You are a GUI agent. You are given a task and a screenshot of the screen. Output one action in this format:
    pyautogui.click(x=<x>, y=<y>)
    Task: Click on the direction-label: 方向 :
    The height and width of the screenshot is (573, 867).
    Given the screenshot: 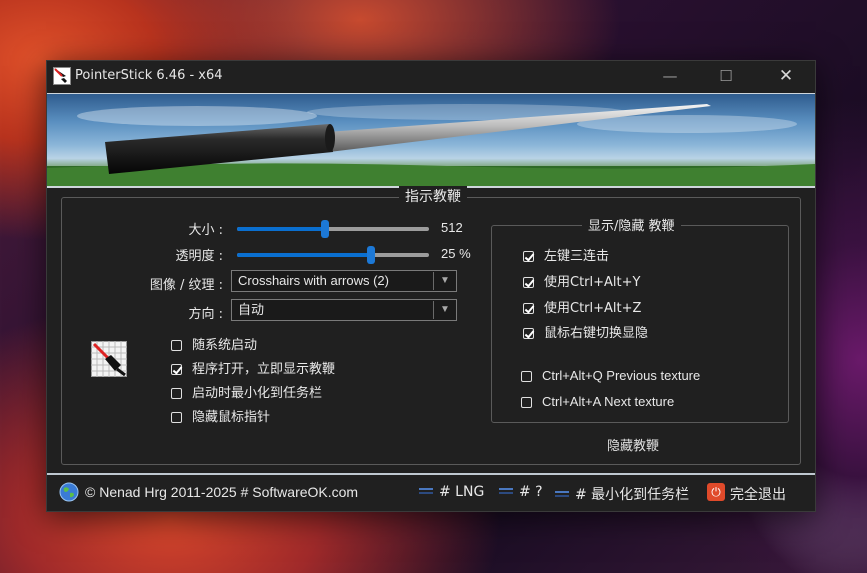 What is the action you would take?
    pyautogui.click(x=205, y=314)
    